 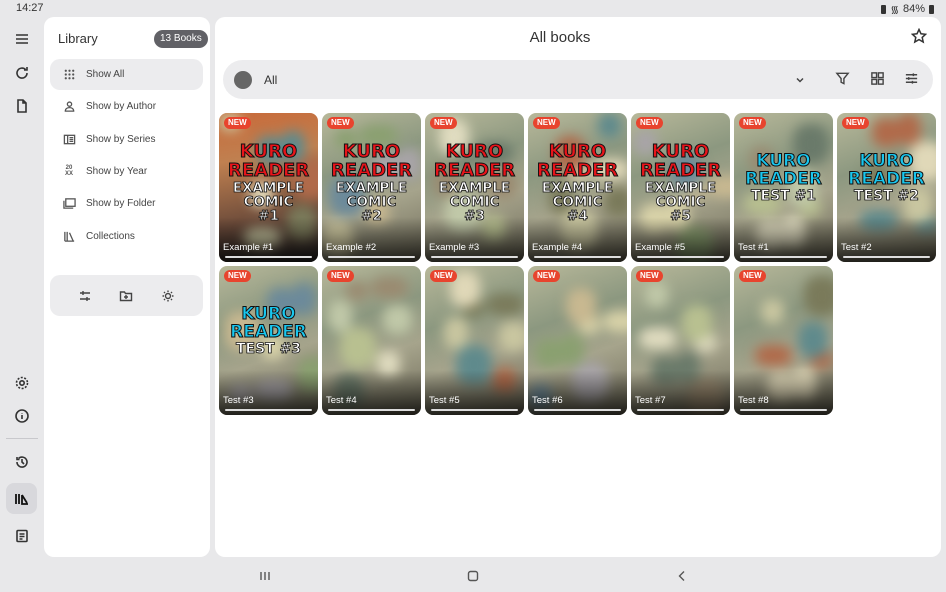 What do you see at coordinates (907, 9) in the screenshot?
I see `status-right: ᯾ 84%` at bounding box center [907, 9].